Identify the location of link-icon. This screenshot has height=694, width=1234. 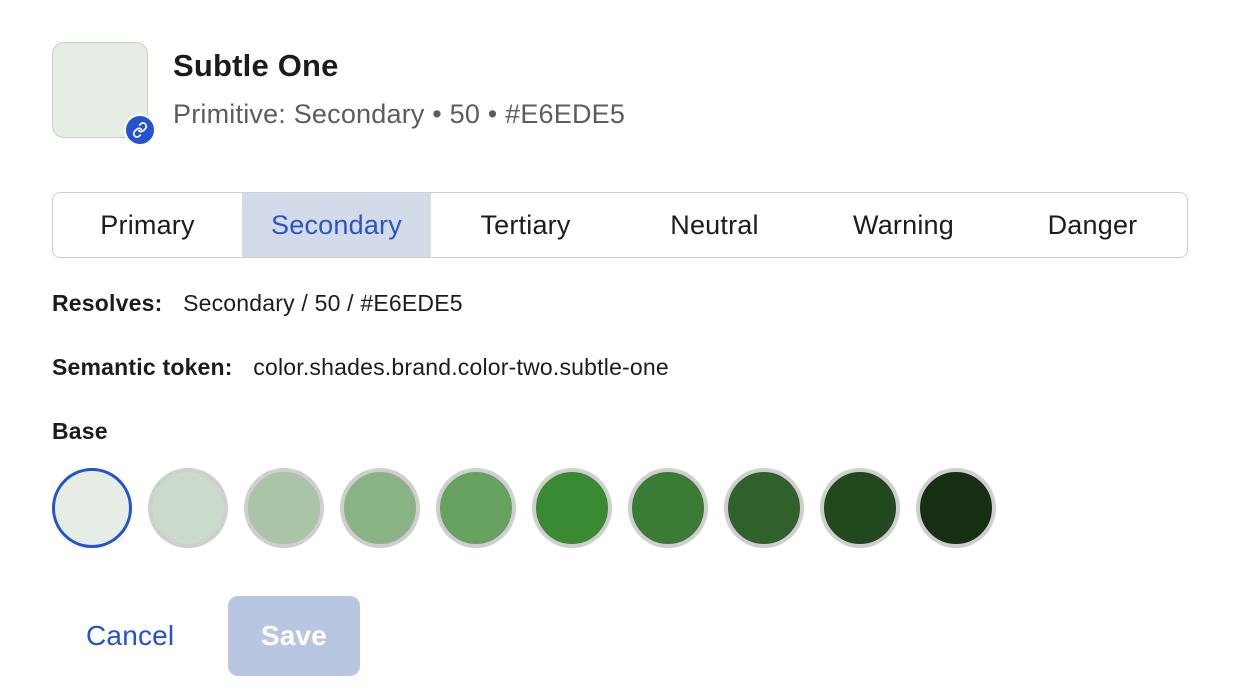
(140, 130).